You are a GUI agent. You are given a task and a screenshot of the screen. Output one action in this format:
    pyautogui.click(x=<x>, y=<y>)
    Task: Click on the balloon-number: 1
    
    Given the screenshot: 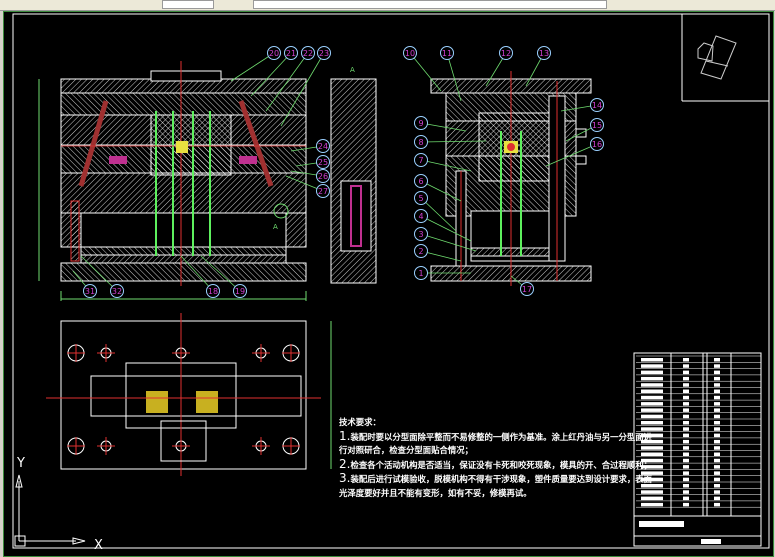 What is the action you would take?
    pyautogui.click(x=420, y=273)
    